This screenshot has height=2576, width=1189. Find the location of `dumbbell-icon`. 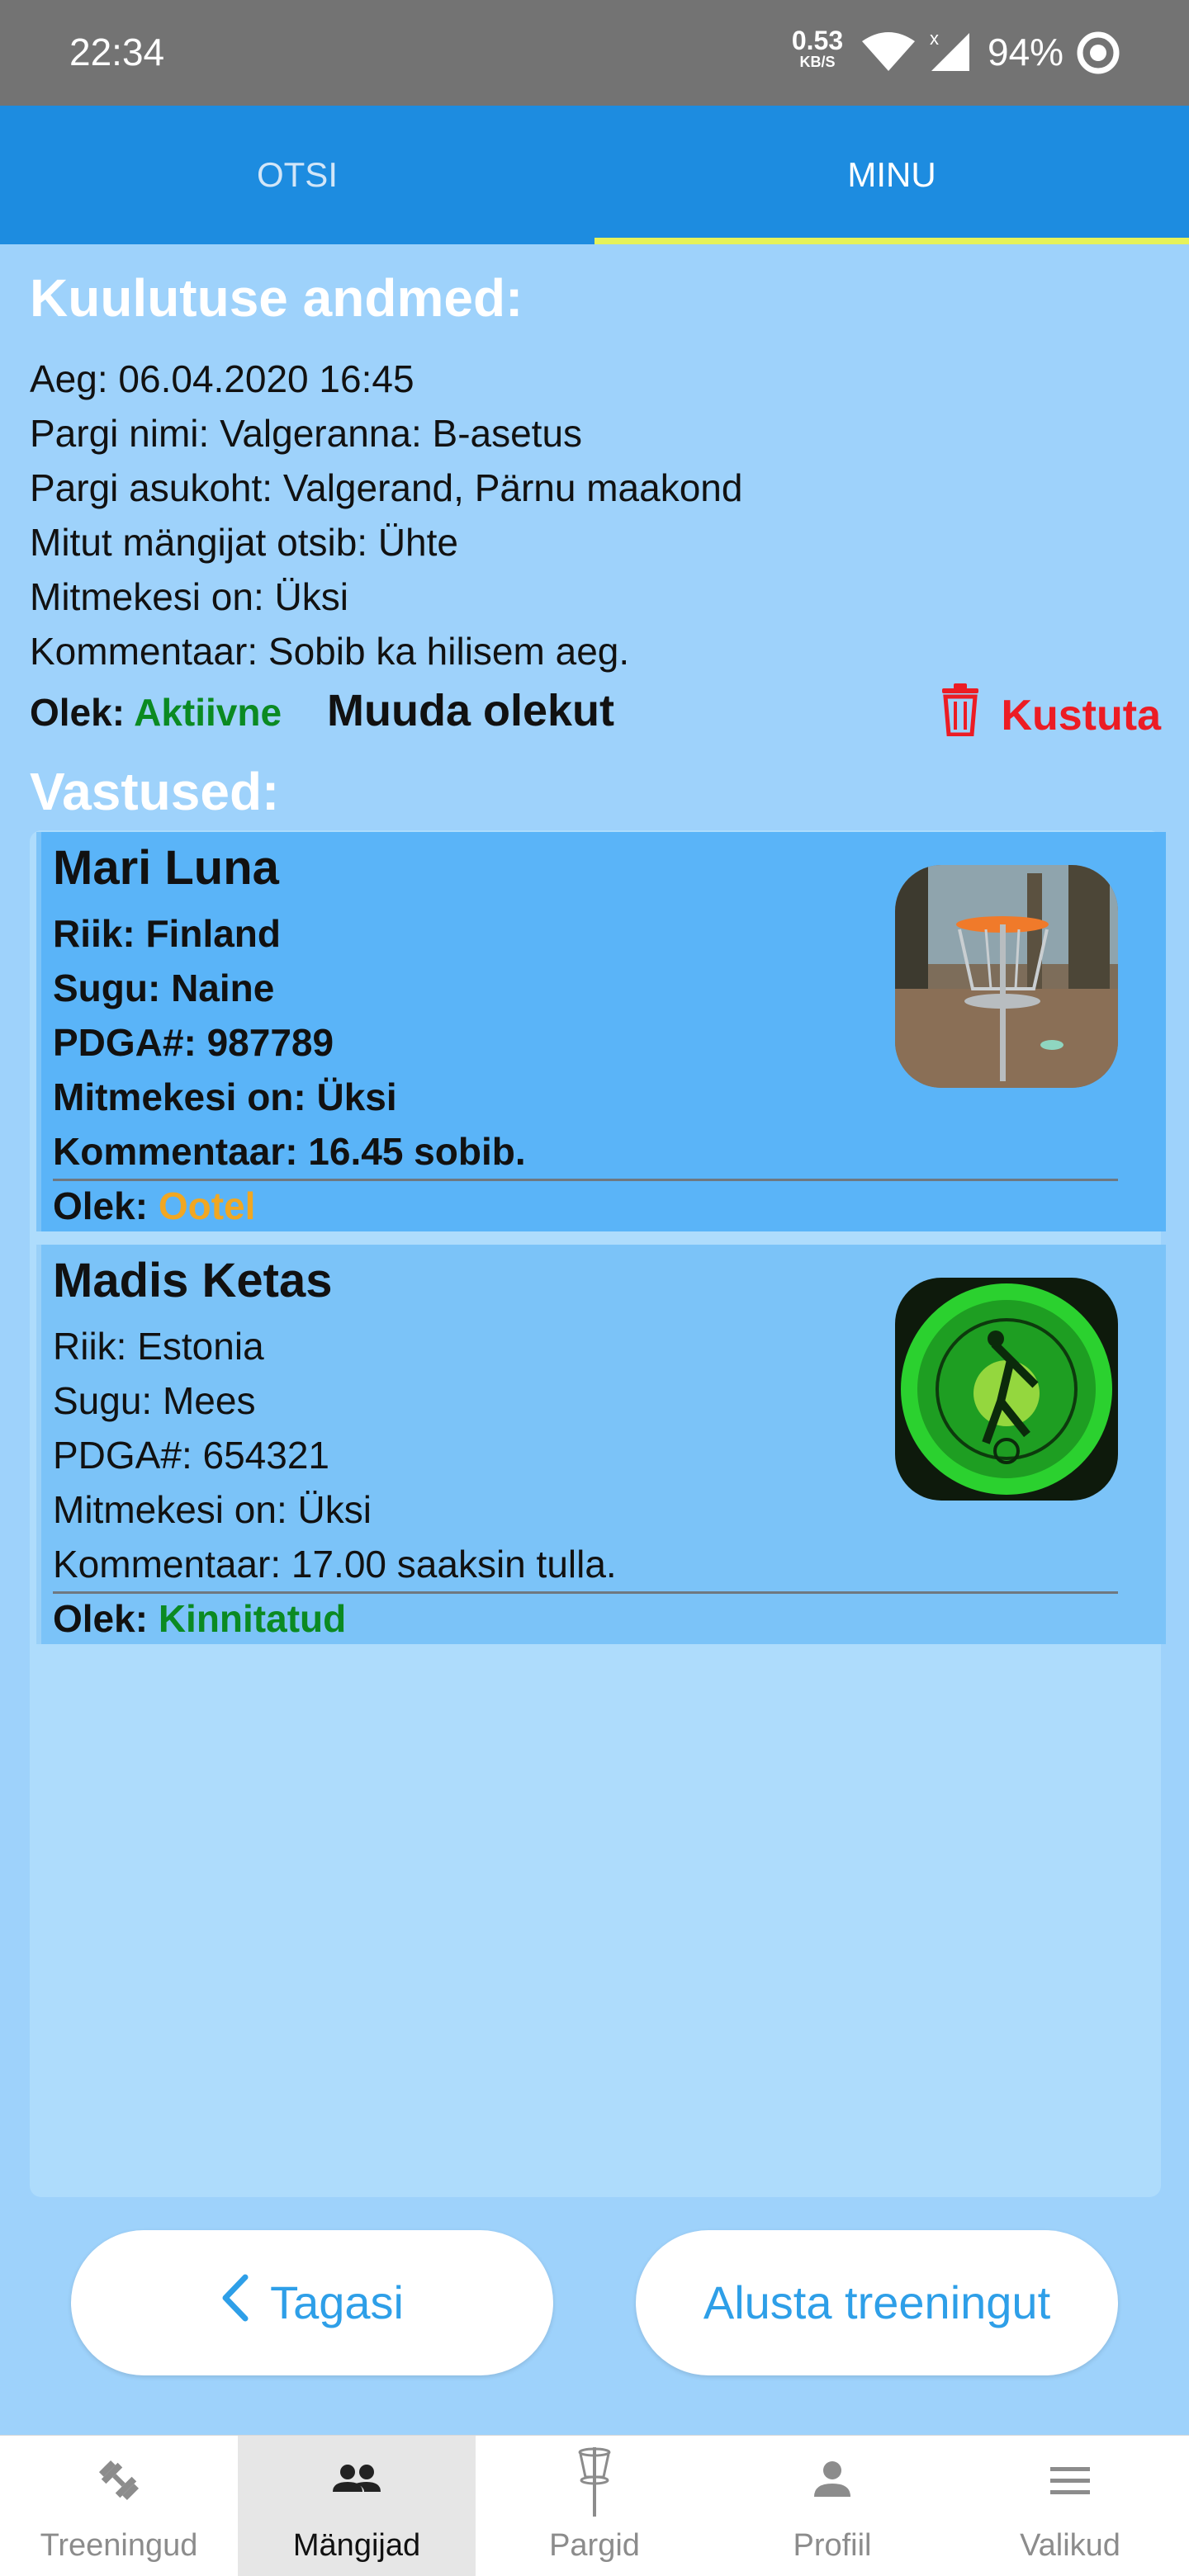

dumbbell-icon is located at coordinates (119, 2480).